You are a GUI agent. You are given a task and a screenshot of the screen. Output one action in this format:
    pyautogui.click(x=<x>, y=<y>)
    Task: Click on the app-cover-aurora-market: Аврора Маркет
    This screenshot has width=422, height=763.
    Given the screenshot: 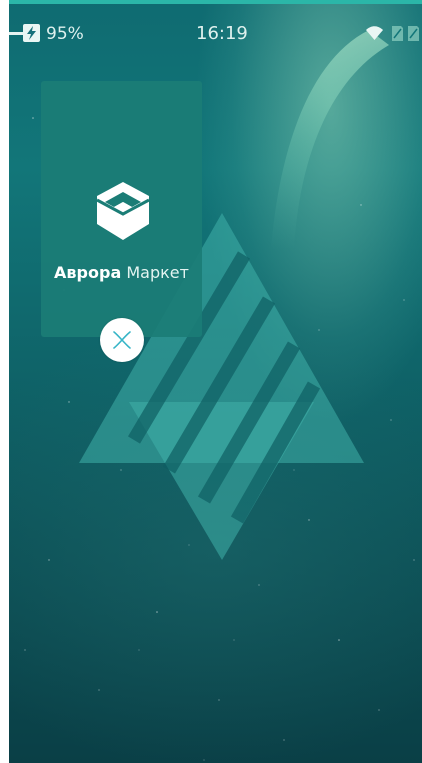 What is the action you would take?
    pyautogui.click(x=121, y=209)
    